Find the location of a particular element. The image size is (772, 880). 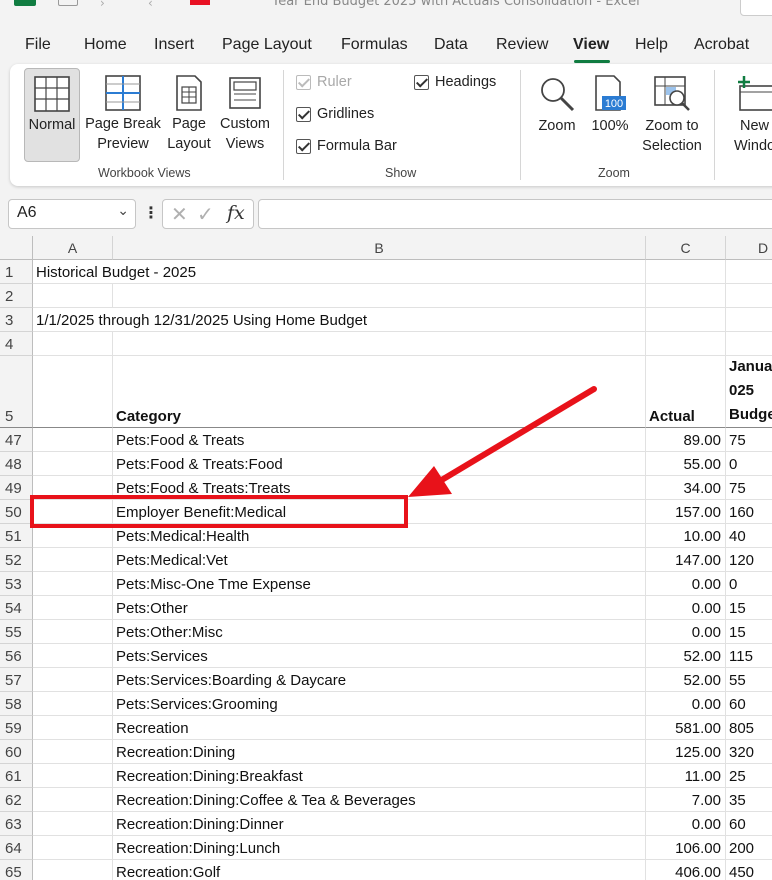

budget-cell: 35 is located at coordinates (749, 800).